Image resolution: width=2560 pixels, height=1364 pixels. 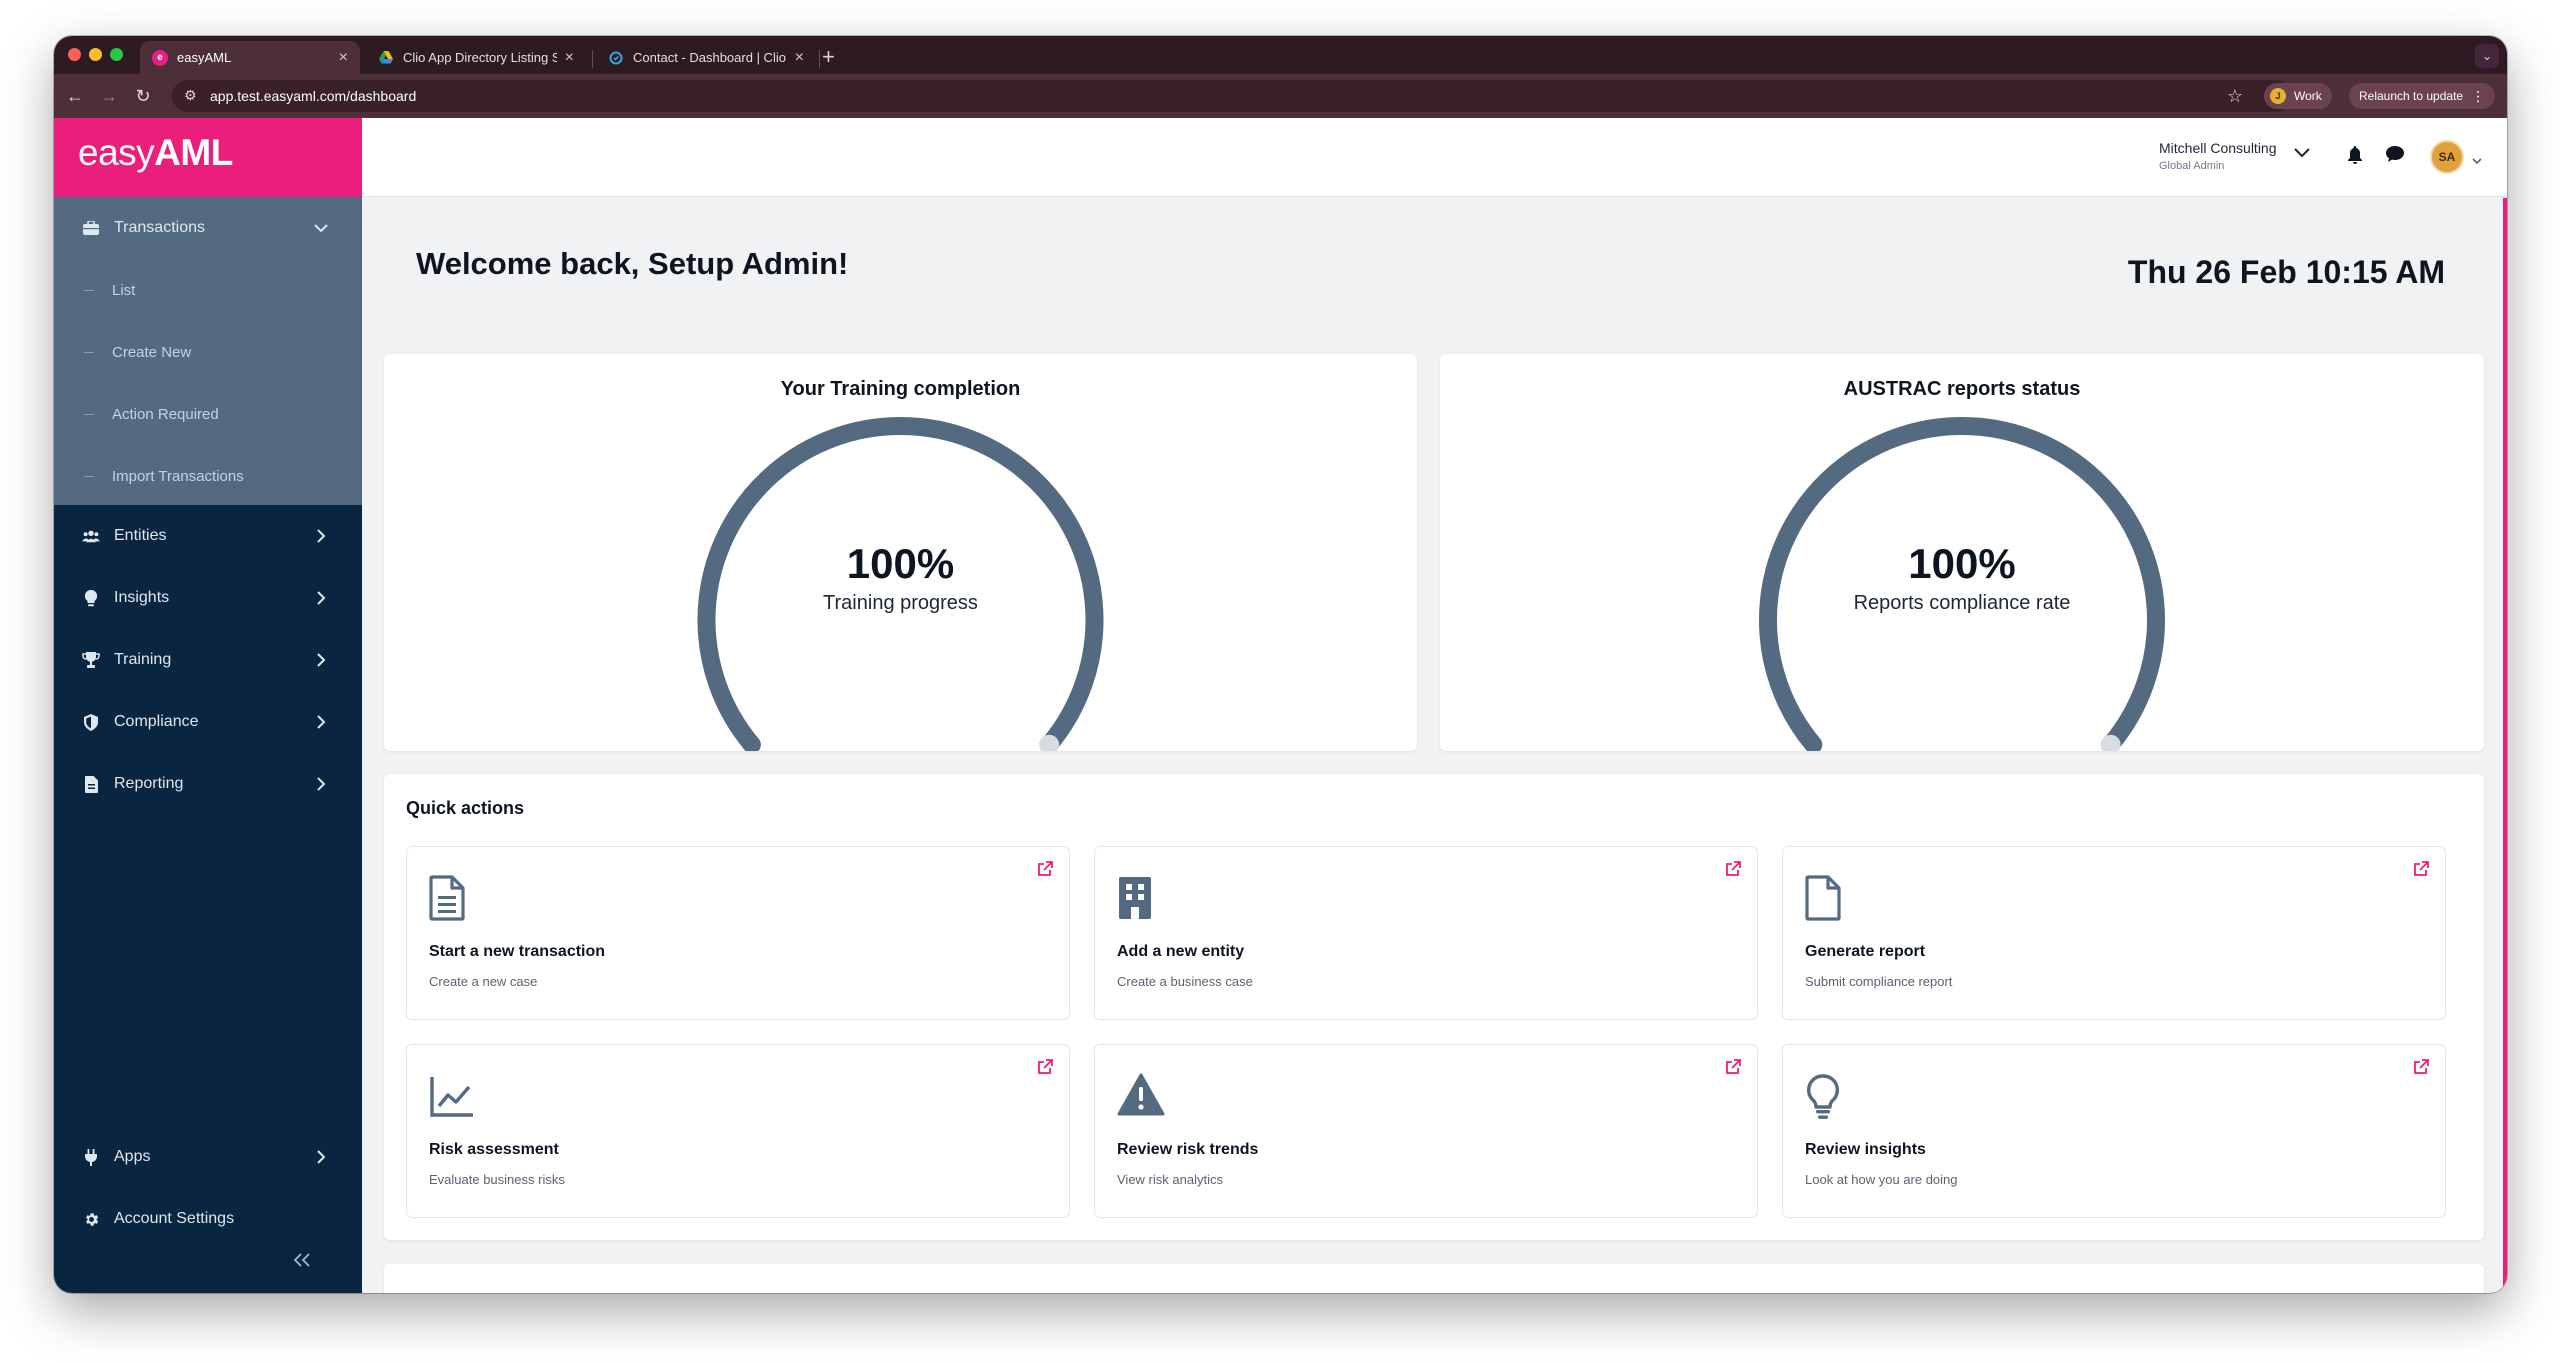 What do you see at coordinates (2447, 157) in the screenshot?
I see `user-avatar: SA` at bounding box center [2447, 157].